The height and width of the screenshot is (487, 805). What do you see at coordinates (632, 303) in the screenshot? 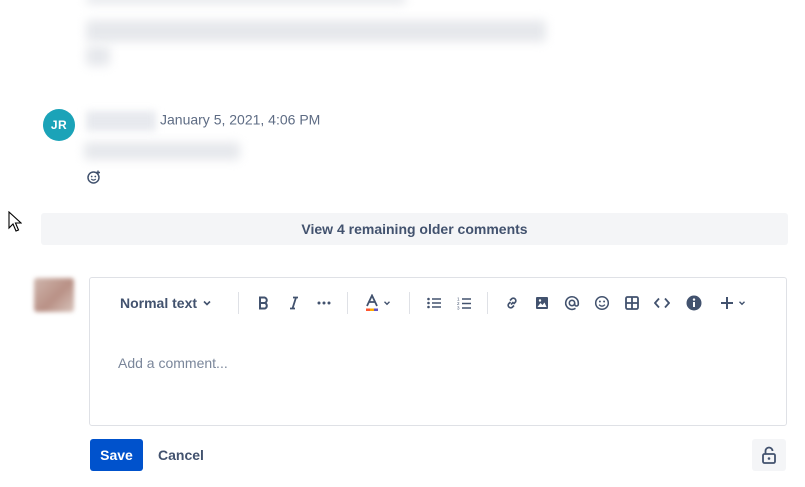
I see `table-icon` at bounding box center [632, 303].